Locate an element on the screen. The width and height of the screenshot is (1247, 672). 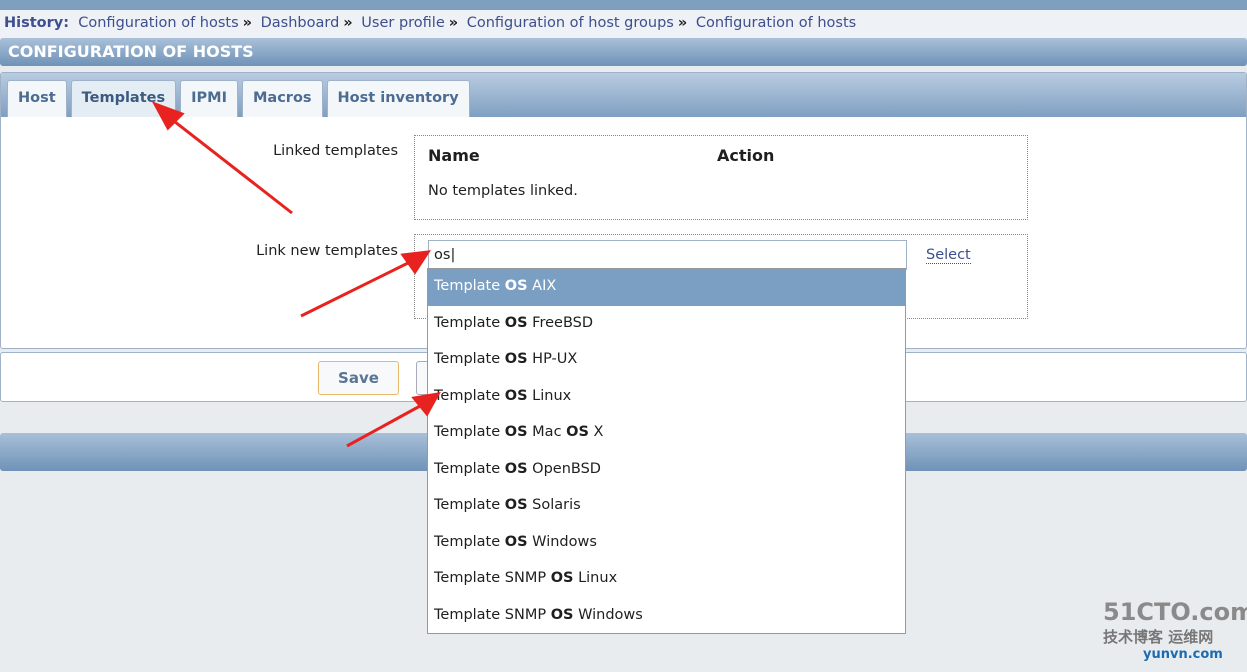
wm-text: 技术博客 is located at coordinates (1133, 637).